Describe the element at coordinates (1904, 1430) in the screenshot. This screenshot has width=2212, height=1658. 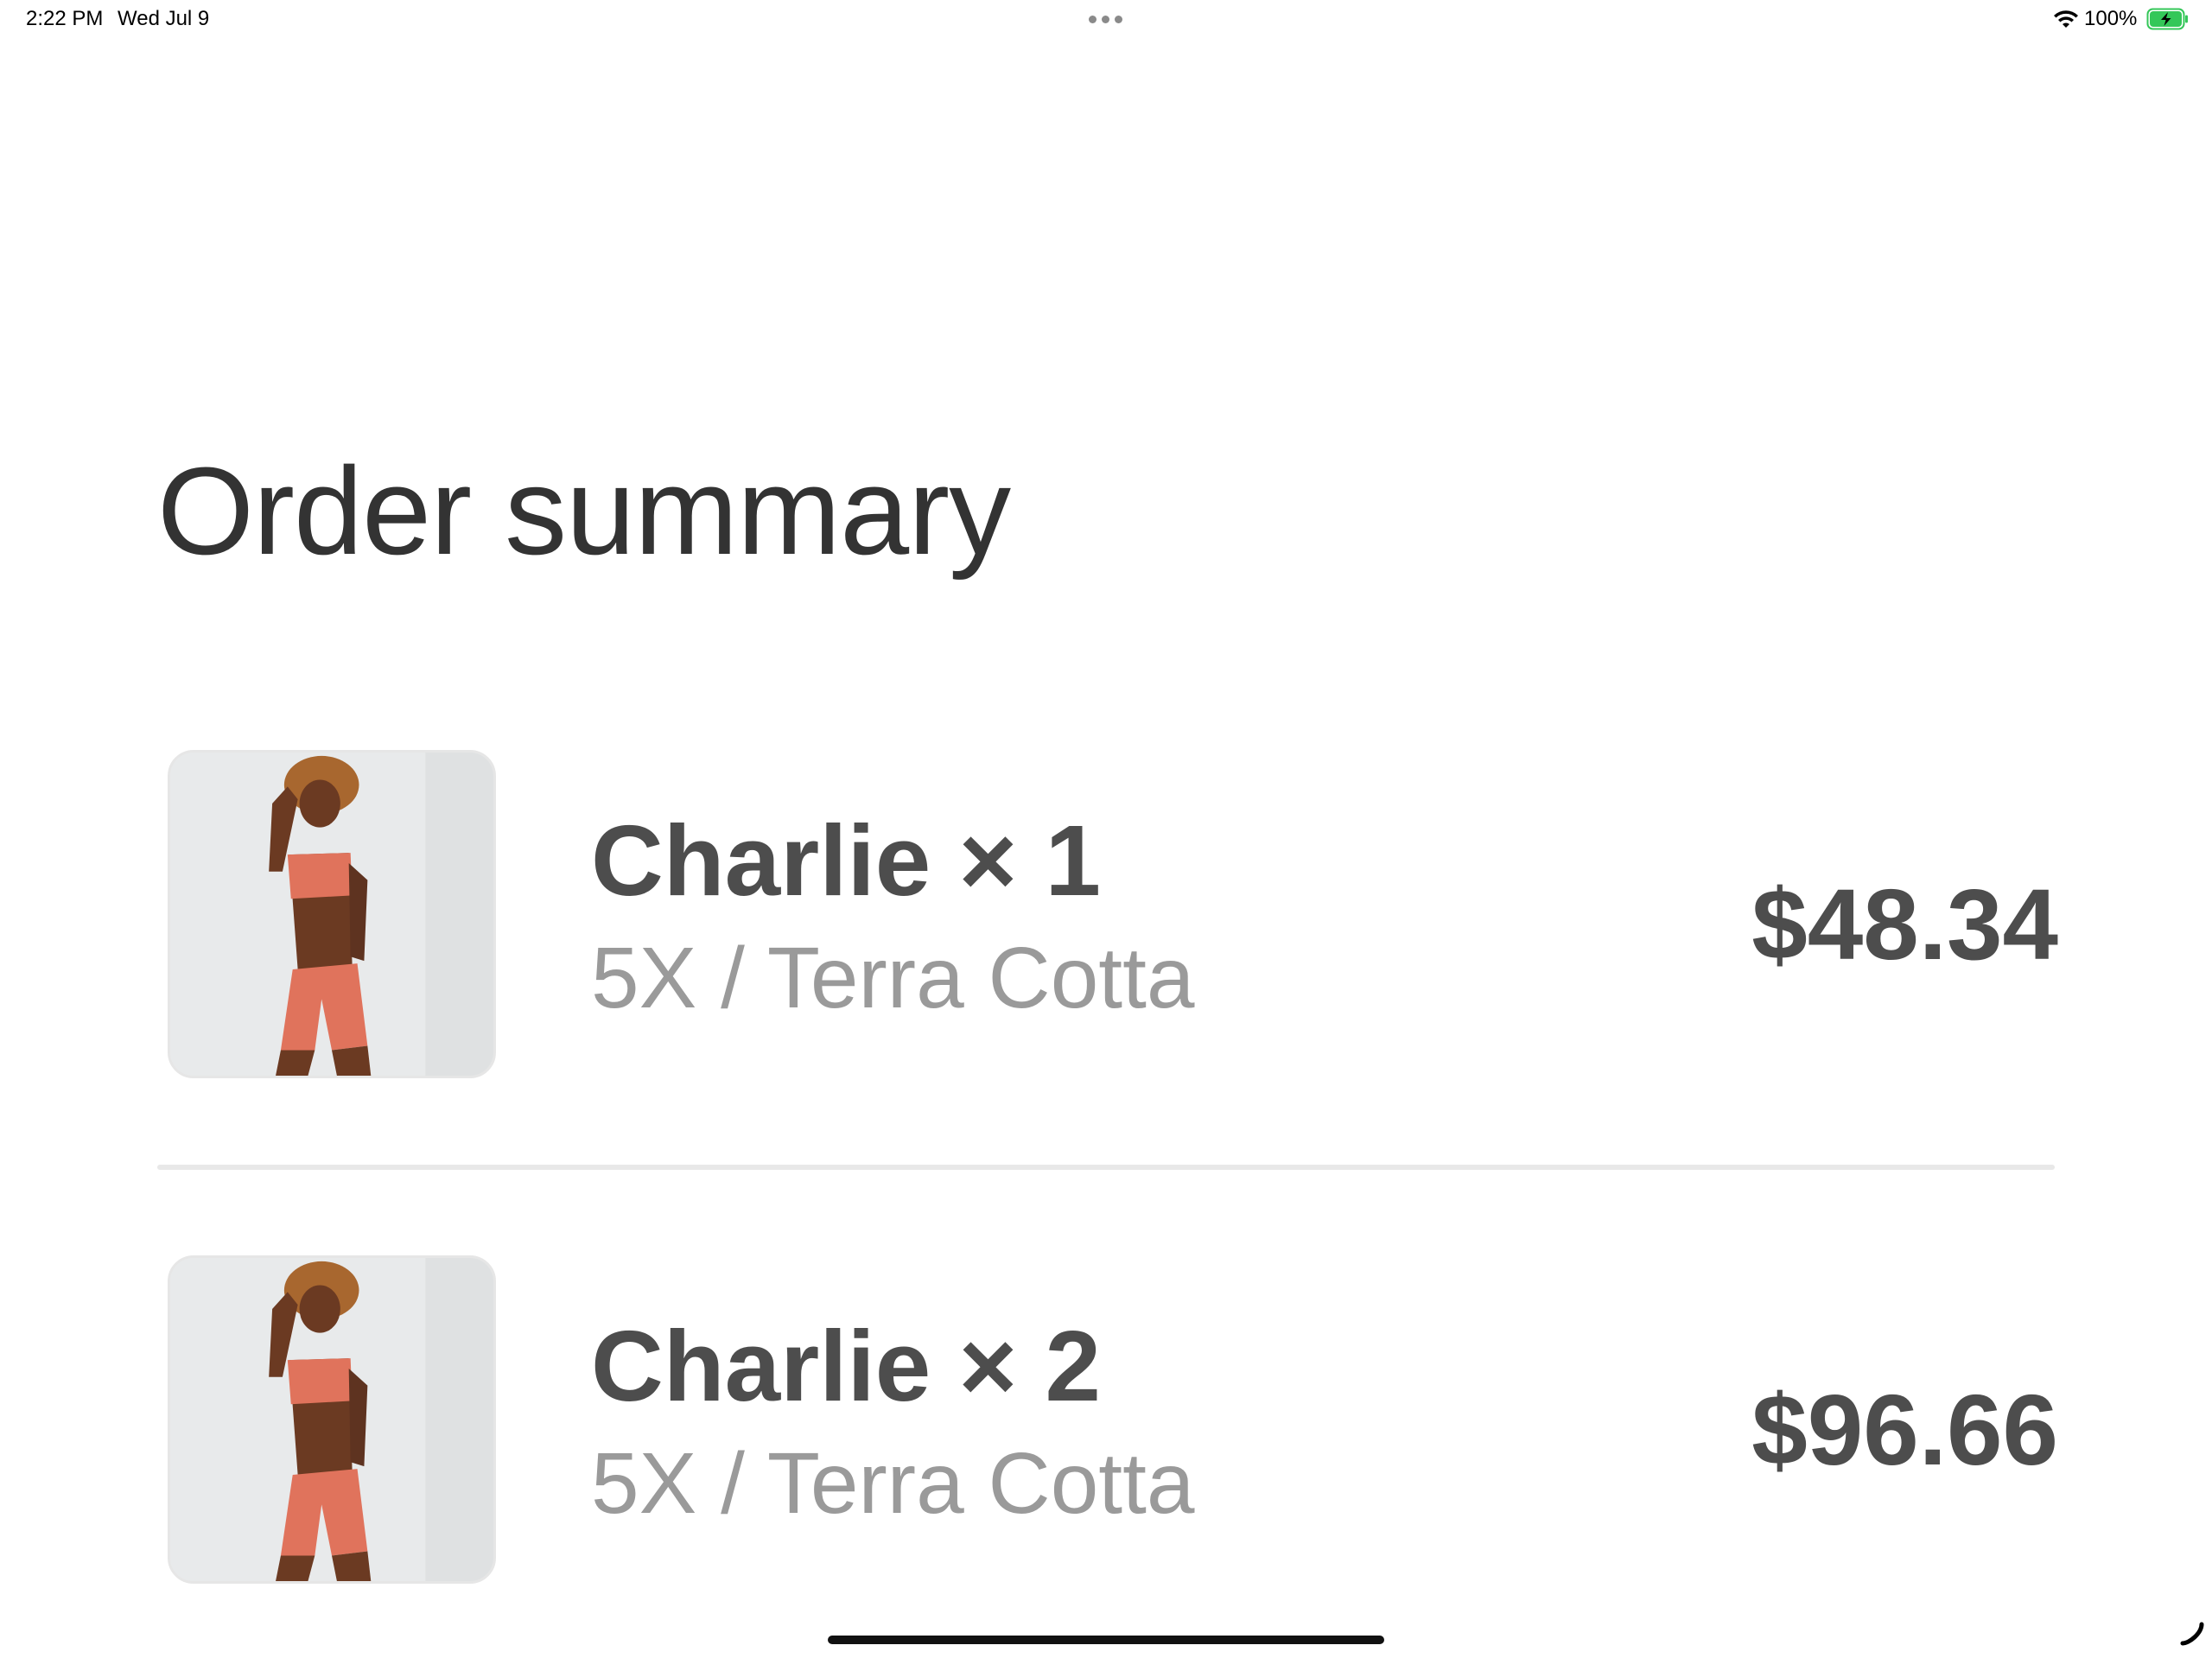
I see `item-price: $96.66` at that location.